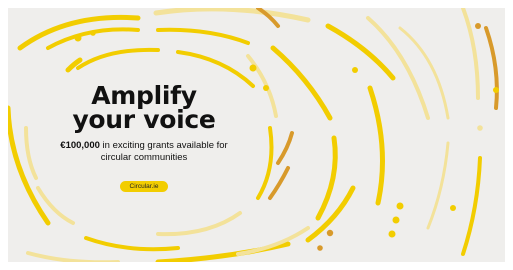 The image size is (513, 270). I want to click on circular-ie-button: Circular.ie, so click(144, 186).